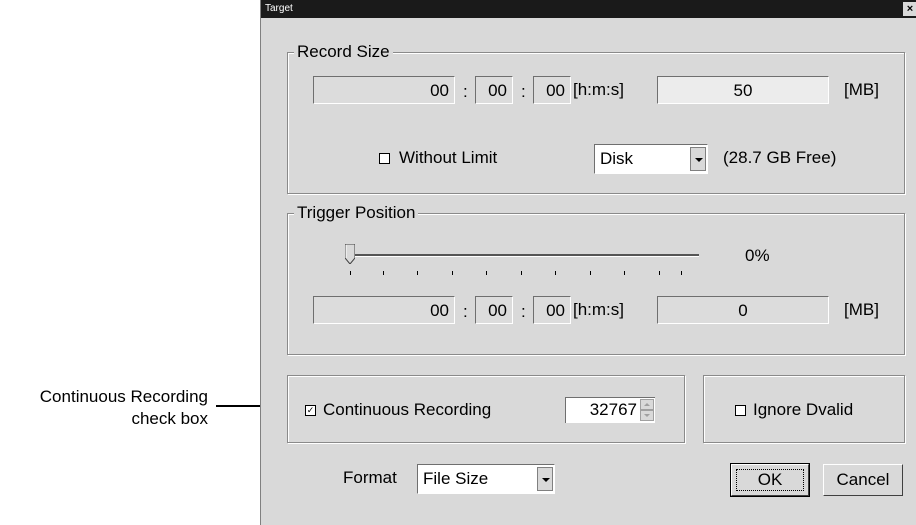  What do you see at coordinates (651, 159) in the screenshot?
I see `drive-select: Disk` at bounding box center [651, 159].